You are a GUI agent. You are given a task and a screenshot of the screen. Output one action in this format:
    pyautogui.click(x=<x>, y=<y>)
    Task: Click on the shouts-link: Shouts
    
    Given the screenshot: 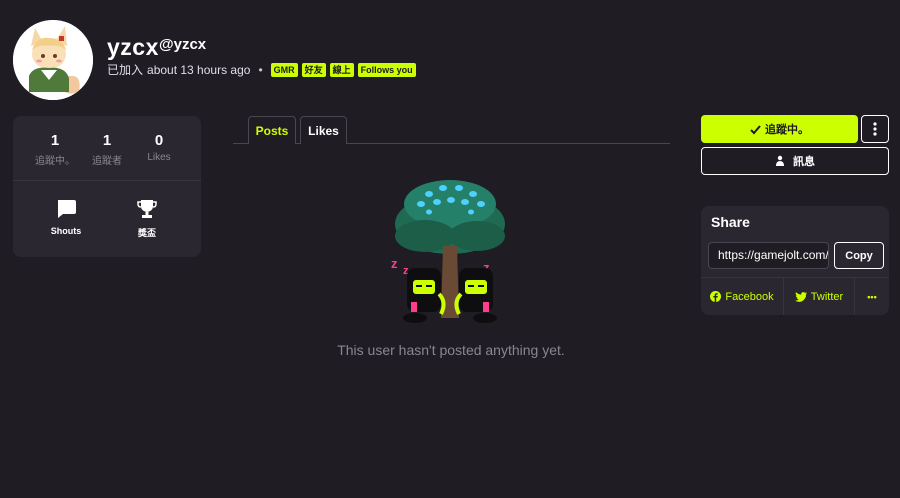 What is the action you would take?
    pyautogui.click(x=66, y=217)
    